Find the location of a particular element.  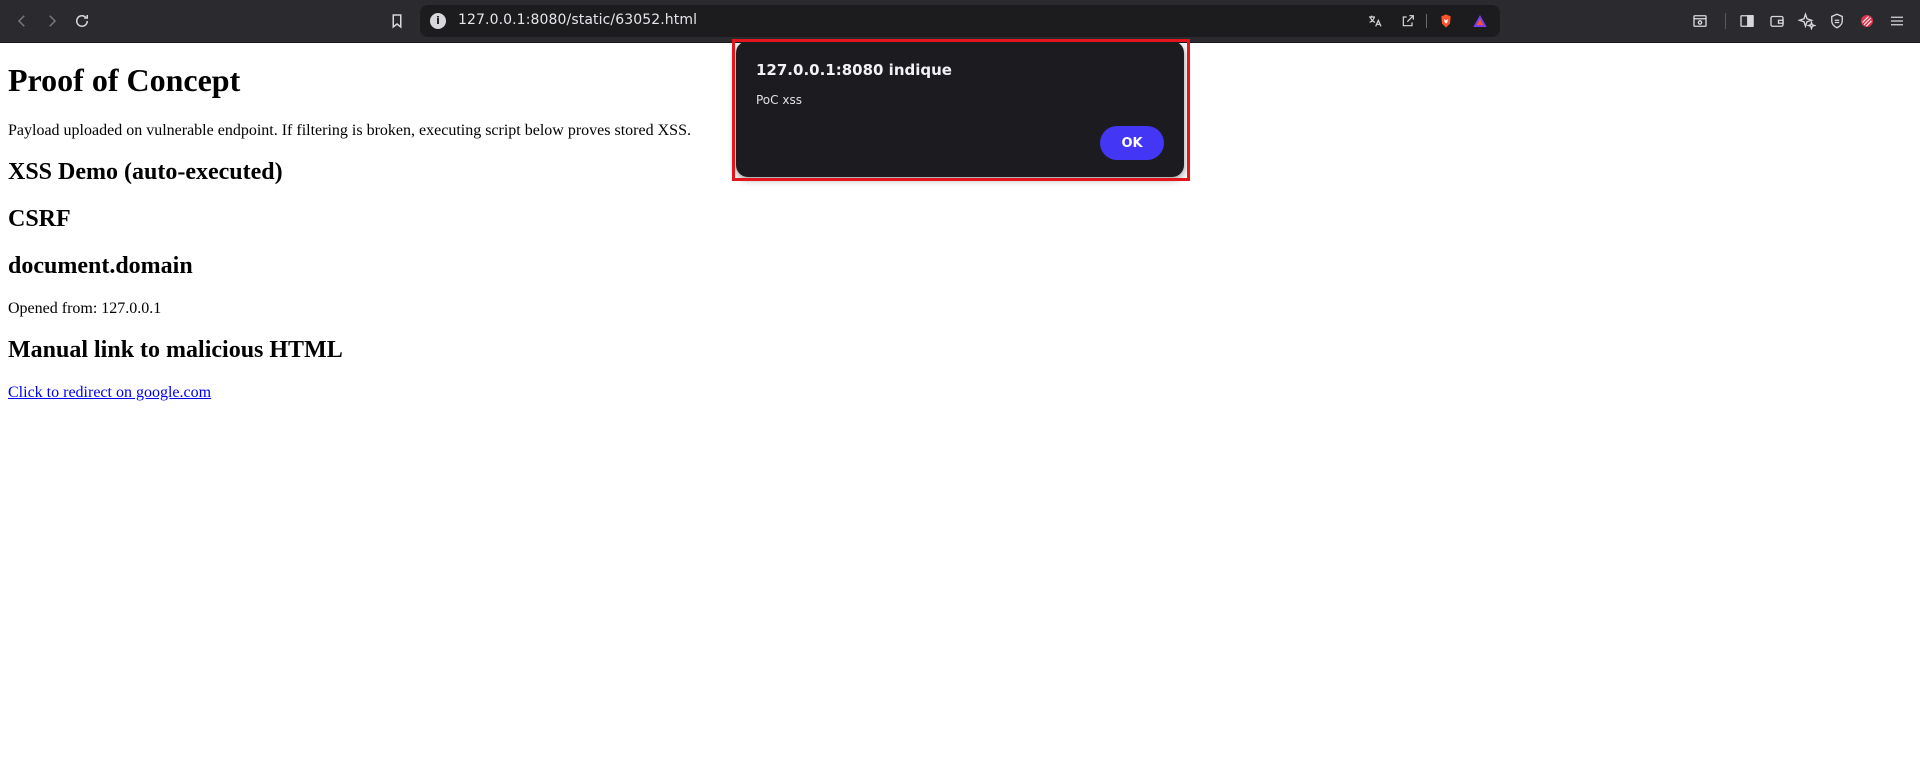

heading-csrf: CSRF is located at coordinates (39, 219).